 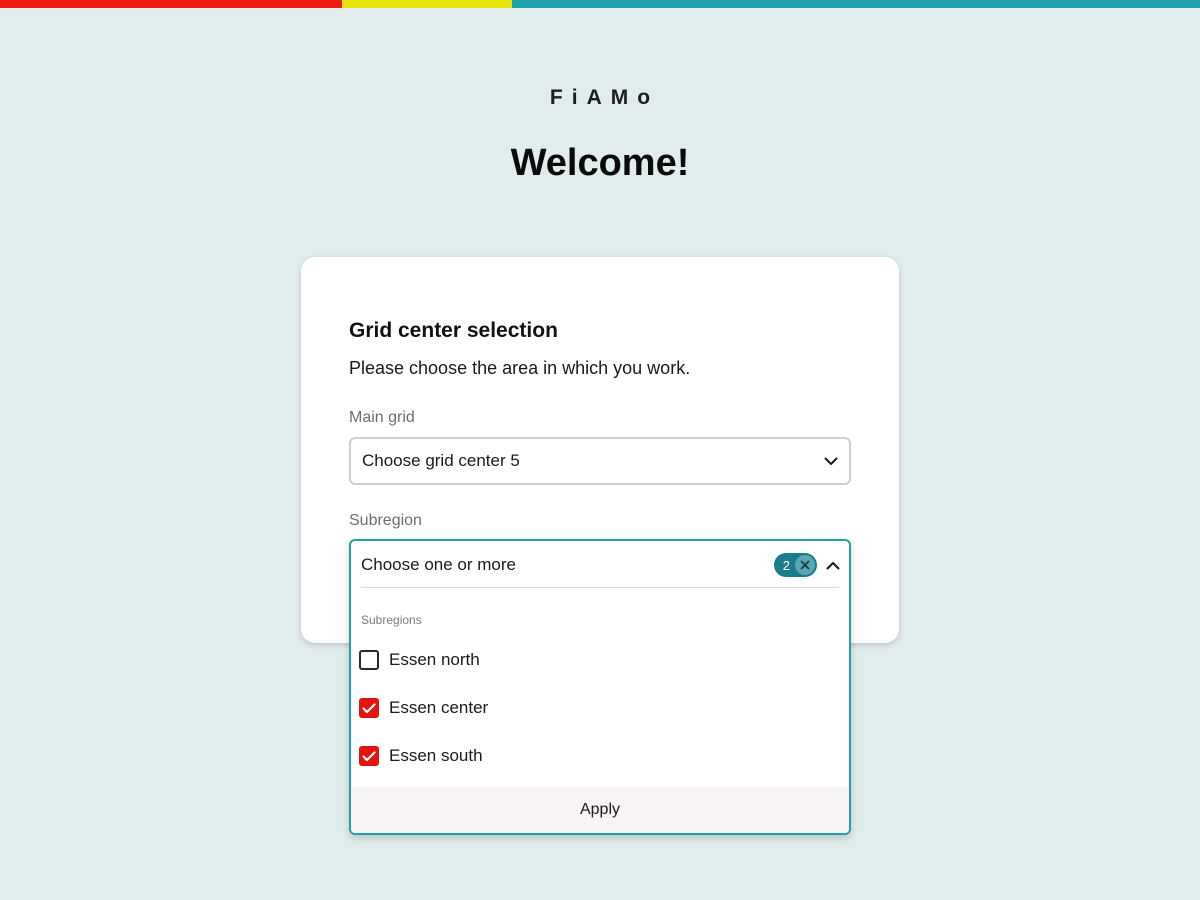 What do you see at coordinates (600, 565) in the screenshot?
I see `subregion-select-toggle: Choose one or more 2` at bounding box center [600, 565].